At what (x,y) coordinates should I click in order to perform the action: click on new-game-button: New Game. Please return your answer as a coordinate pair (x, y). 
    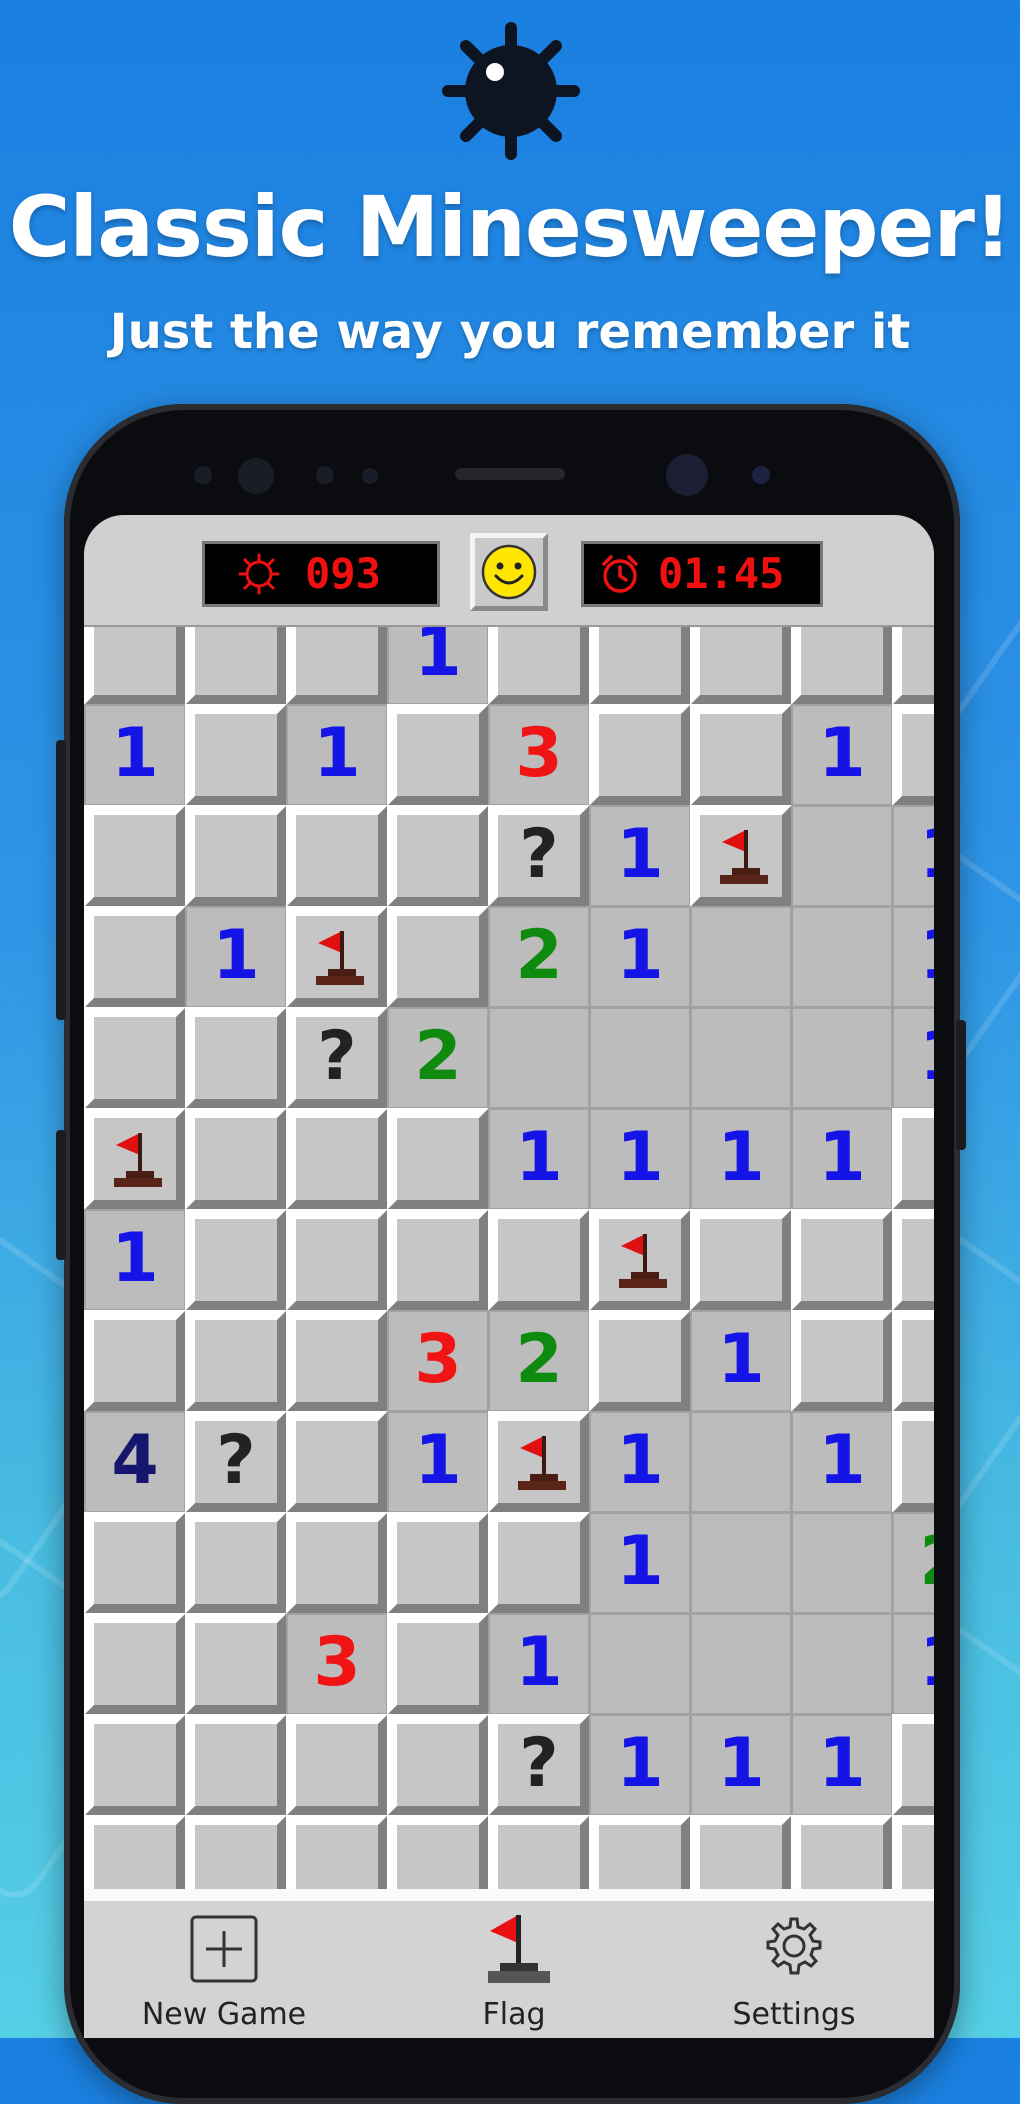
    Looking at the image, I should click on (224, 1969).